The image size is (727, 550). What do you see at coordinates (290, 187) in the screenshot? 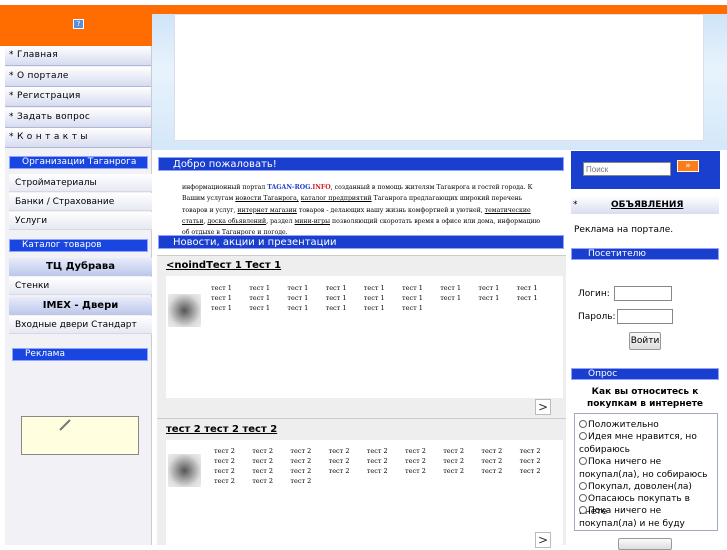
I see `brand-name: TAGAN-ROG.` at bounding box center [290, 187].